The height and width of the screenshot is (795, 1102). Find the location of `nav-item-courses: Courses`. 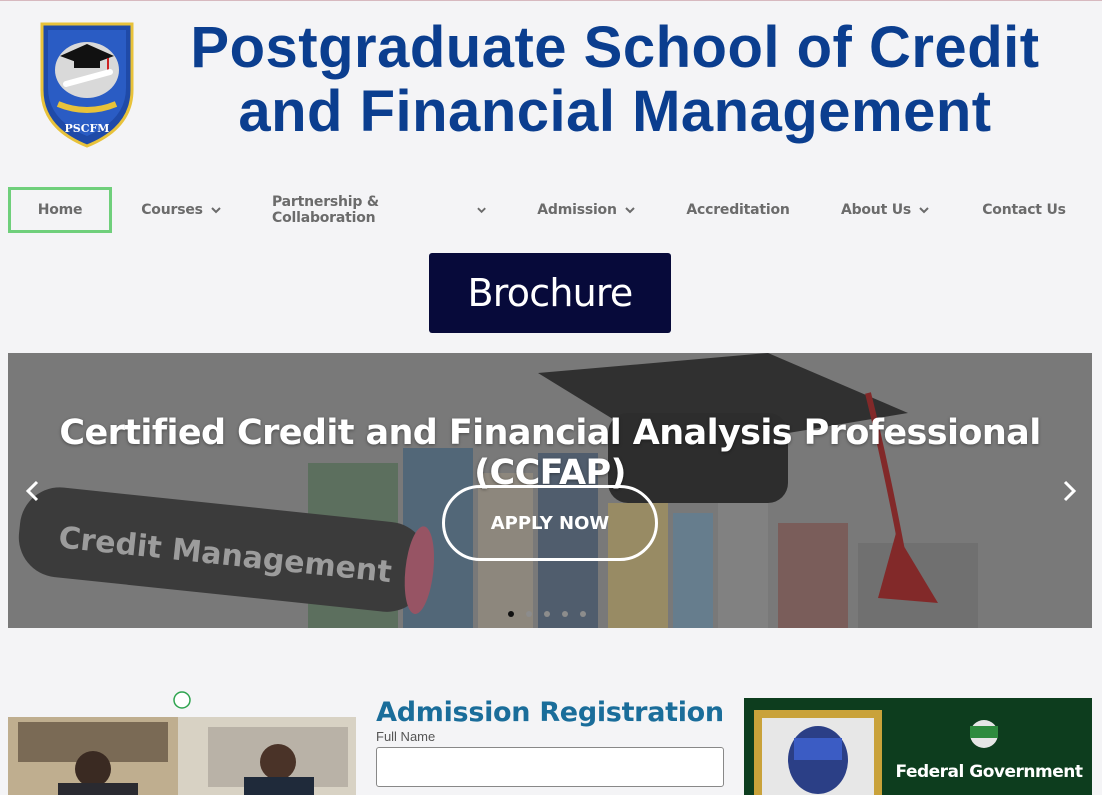

nav-item-courses: Courses is located at coordinates (181, 210).